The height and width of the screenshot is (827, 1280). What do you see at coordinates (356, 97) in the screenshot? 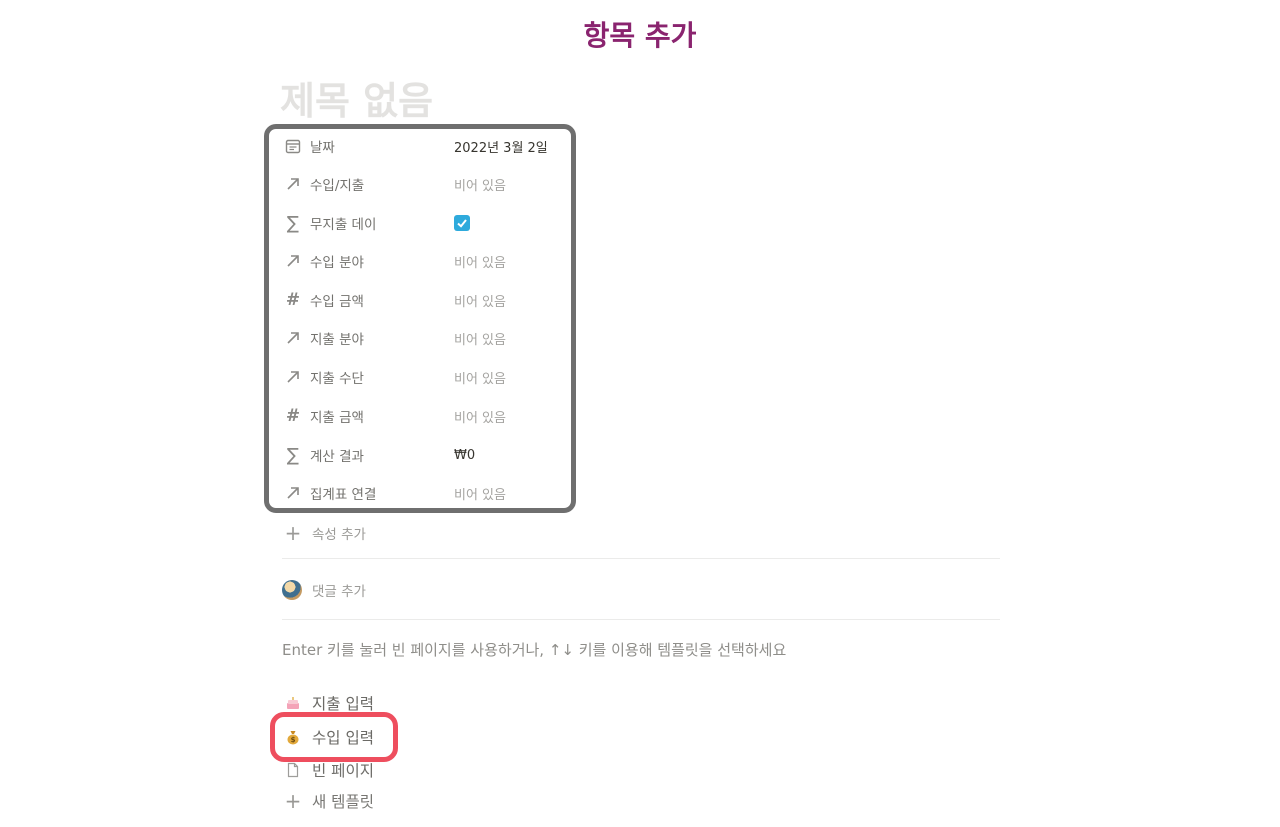
I see `page-title-placeholder: 제목 없음` at bounding box center [356, 97].